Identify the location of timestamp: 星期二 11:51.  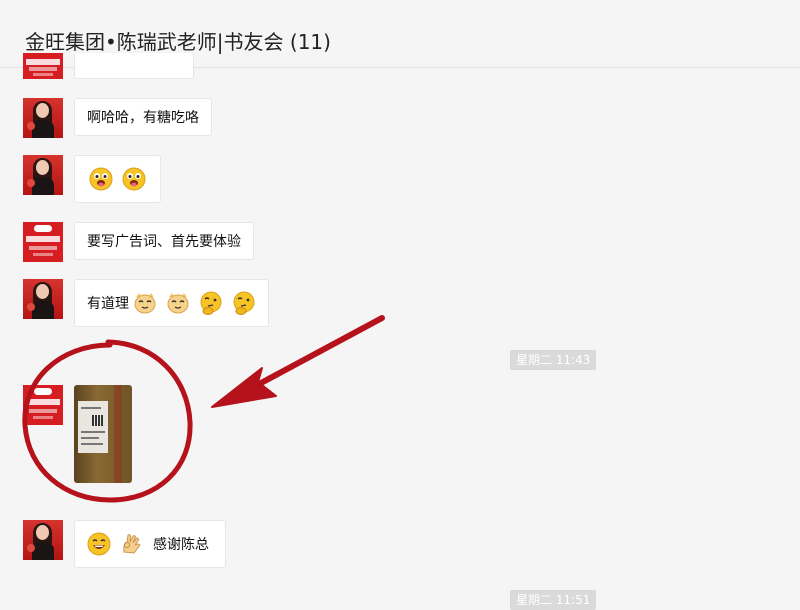
(553, 600).